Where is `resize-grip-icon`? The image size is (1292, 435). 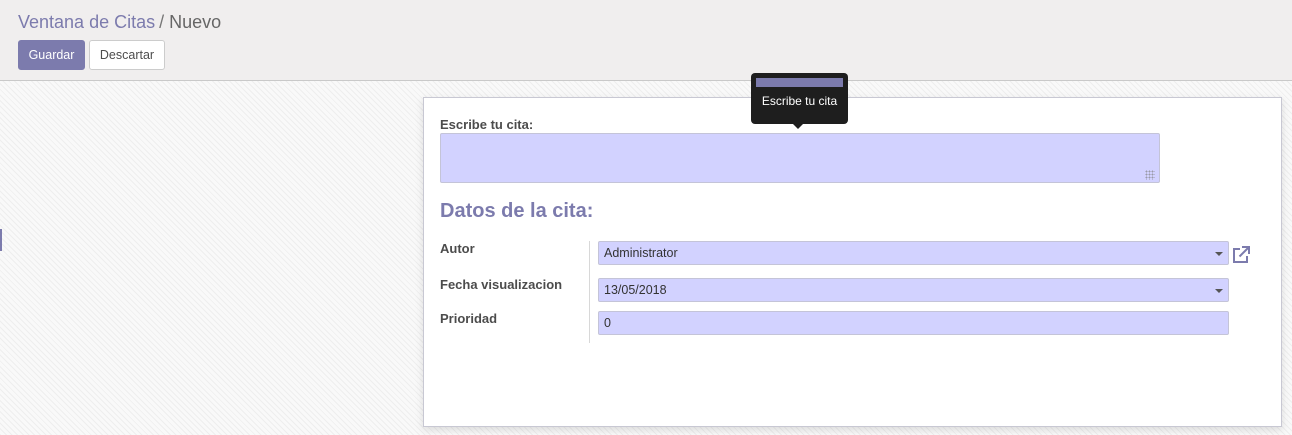 resize-grip-icon is located at coordinates (1150, 175).